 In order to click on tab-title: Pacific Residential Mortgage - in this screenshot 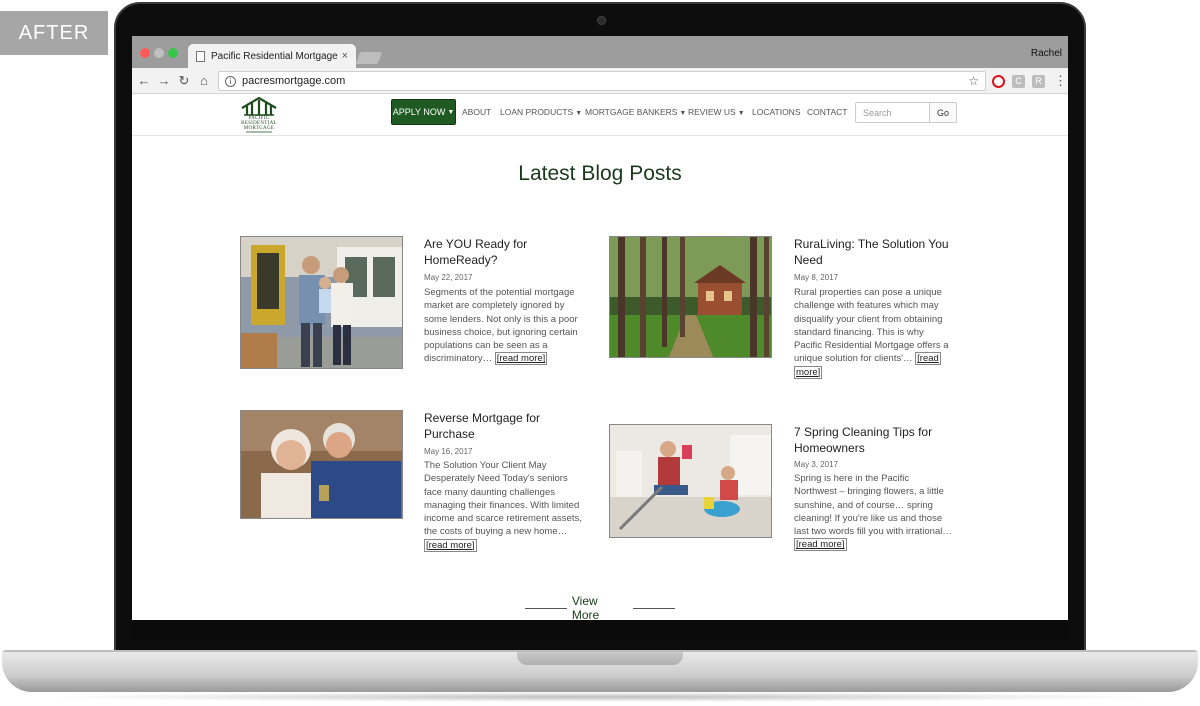, I will do `click(274, 56)`.